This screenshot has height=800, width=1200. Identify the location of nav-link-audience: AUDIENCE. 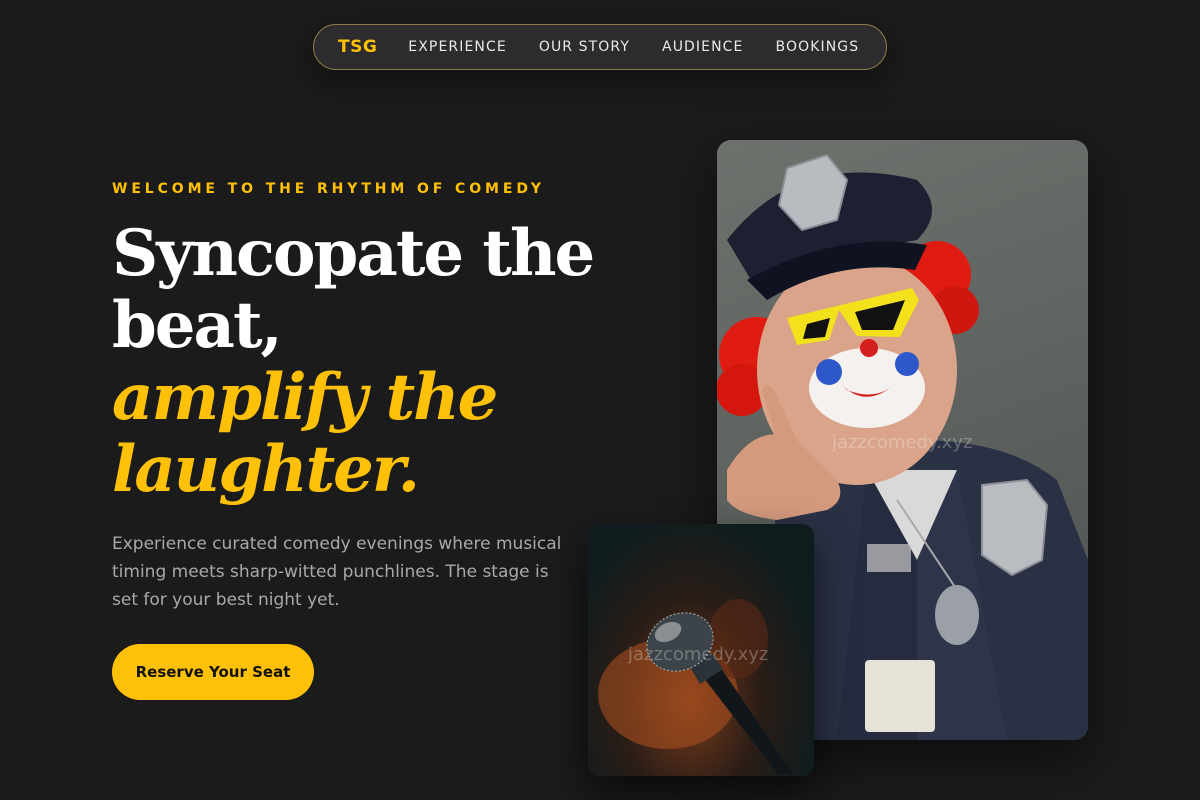
(702, 47).